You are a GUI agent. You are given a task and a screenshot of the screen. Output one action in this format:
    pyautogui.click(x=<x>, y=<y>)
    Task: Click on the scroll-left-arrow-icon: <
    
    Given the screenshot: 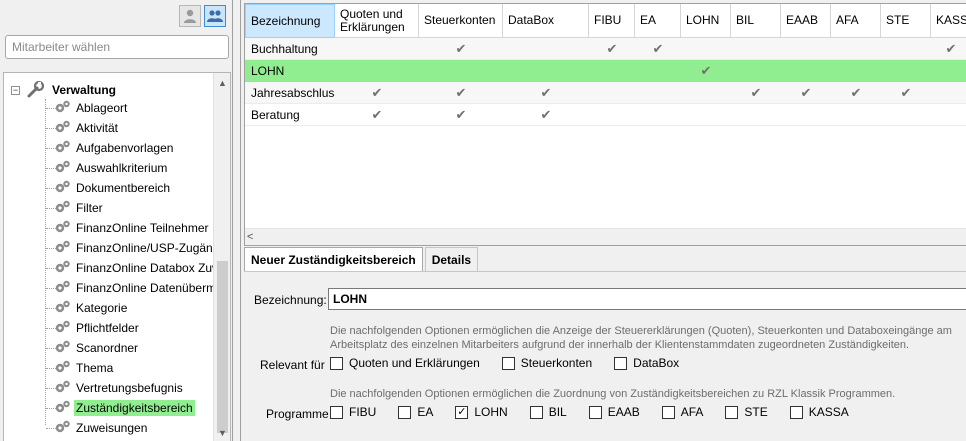 What is the action you would take?
    pyautogui.click(x=250, y=237)
    